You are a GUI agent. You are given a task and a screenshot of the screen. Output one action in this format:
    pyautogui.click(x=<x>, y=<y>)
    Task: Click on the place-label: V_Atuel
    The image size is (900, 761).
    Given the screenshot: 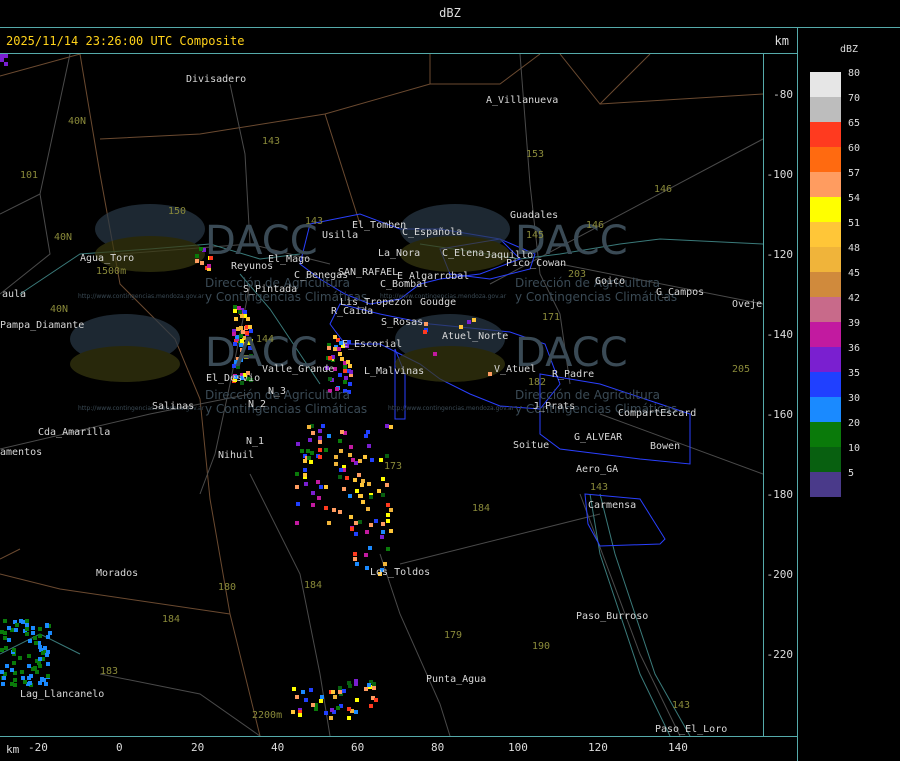 What is the action you would take?
    pyautogui.click(x=515, y=369)
    